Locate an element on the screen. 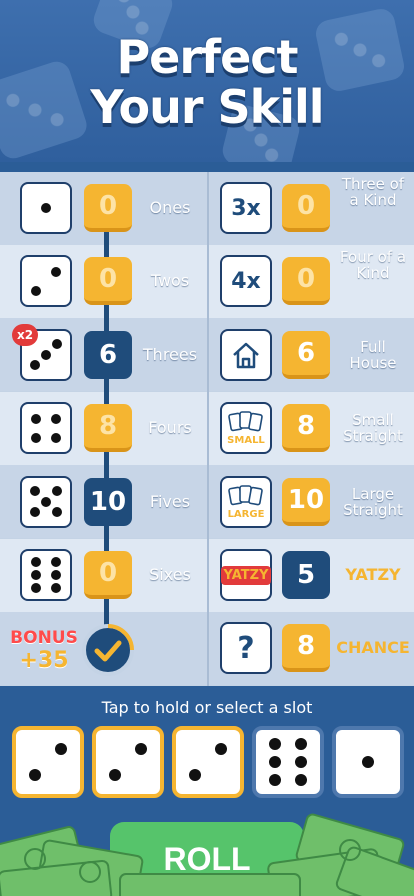 The width and height of the screenshot is (414, 896). multiplier-4x-icon: 4x is located at coordinates (246, 281).